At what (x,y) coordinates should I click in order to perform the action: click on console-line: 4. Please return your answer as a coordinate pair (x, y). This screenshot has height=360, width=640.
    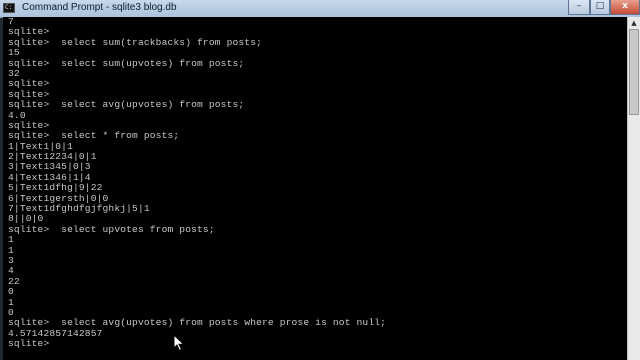
    Looking at the image, I should click on (11, 271).